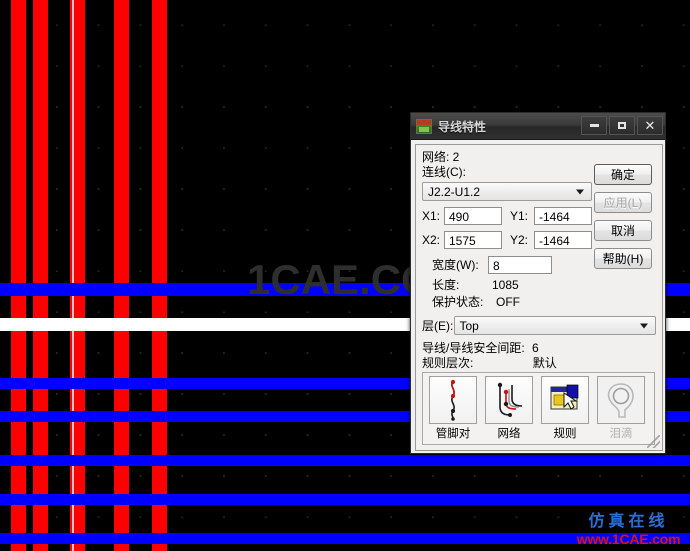 This screenshot has width=690, height=551. What do you see at coordinates (458, 302) in the screenshot?
I see `protect-label: 保护状态:` at bounding box center [458, 302].